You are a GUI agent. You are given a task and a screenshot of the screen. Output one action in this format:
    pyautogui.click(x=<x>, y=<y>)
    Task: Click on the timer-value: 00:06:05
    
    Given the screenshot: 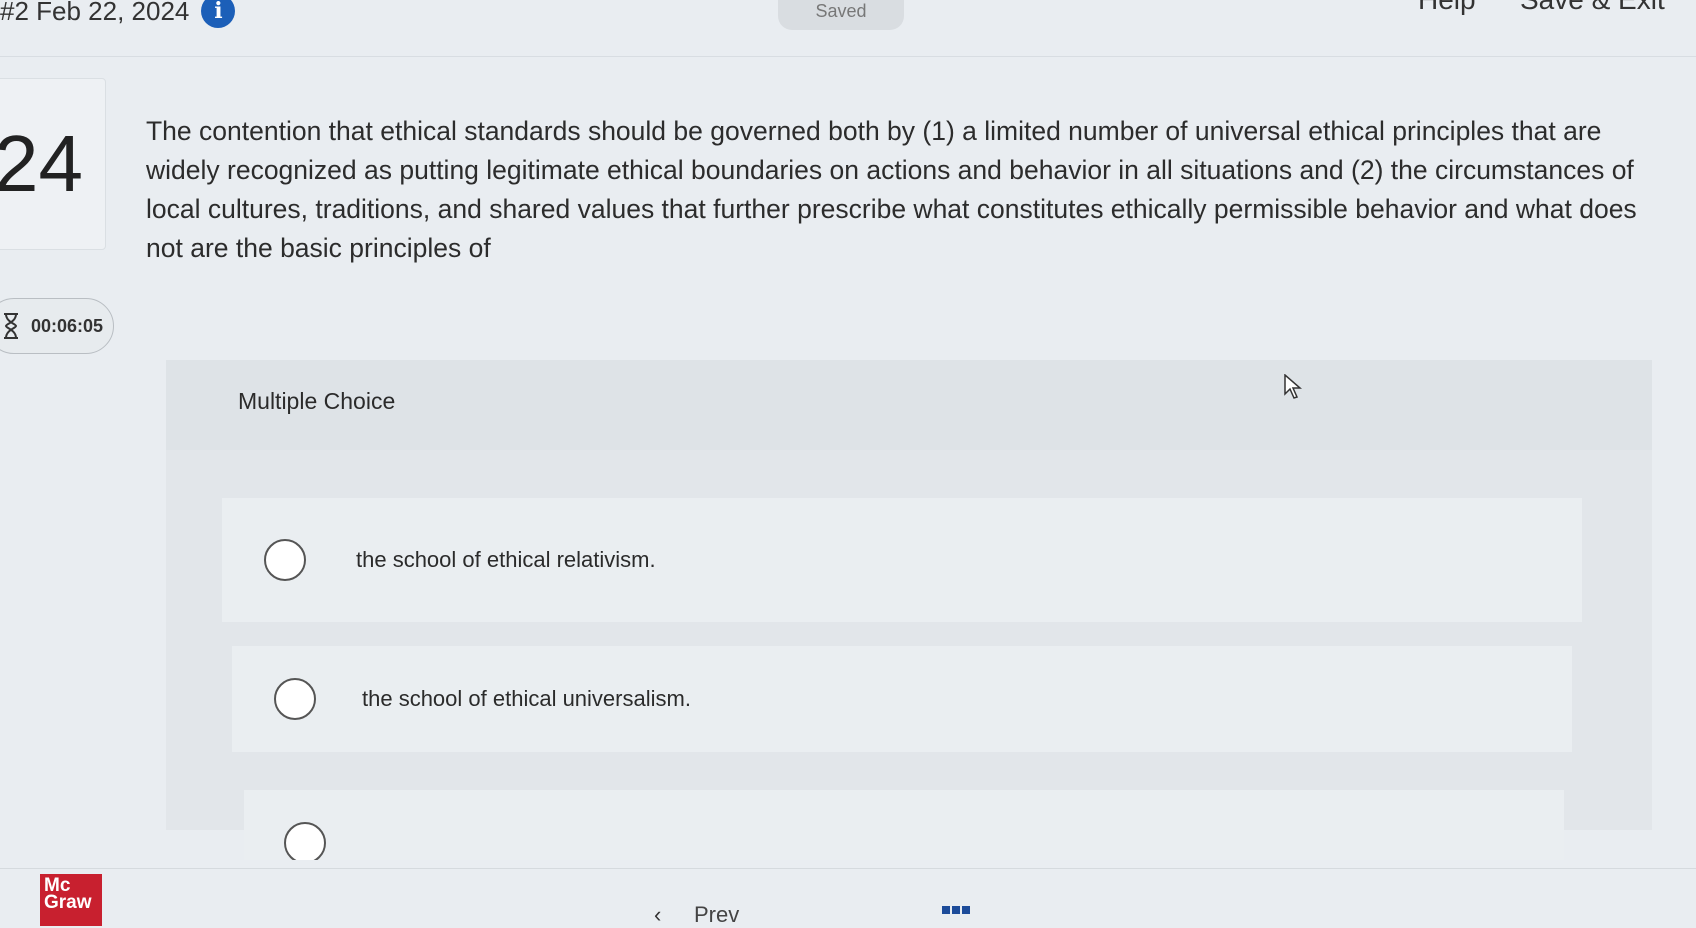 What is the action you would take?
    pyautogui.click(x=67, y=325)
    